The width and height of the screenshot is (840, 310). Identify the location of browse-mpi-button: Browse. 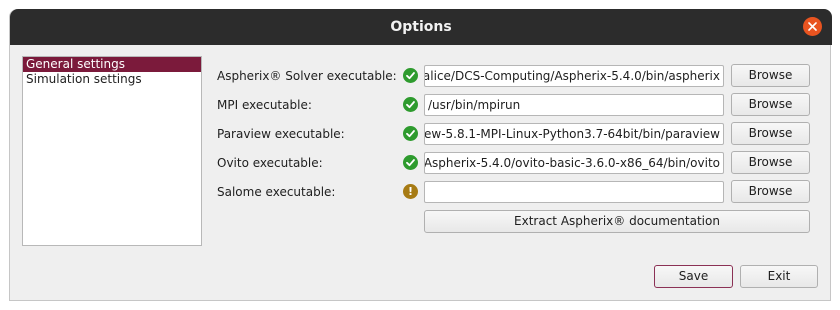
(770, 104).